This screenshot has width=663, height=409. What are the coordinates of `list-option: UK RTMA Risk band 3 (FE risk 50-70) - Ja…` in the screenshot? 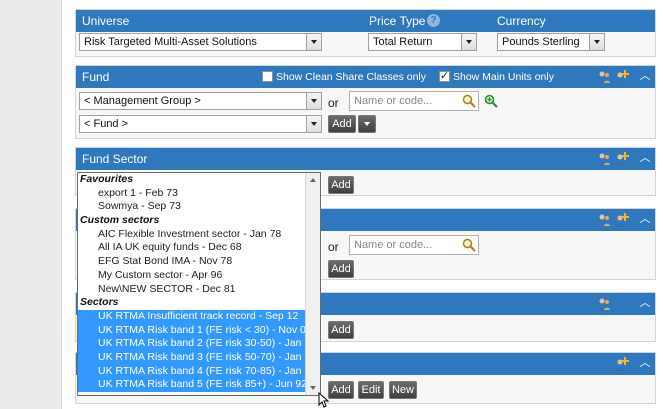 It's located at (192, 357).